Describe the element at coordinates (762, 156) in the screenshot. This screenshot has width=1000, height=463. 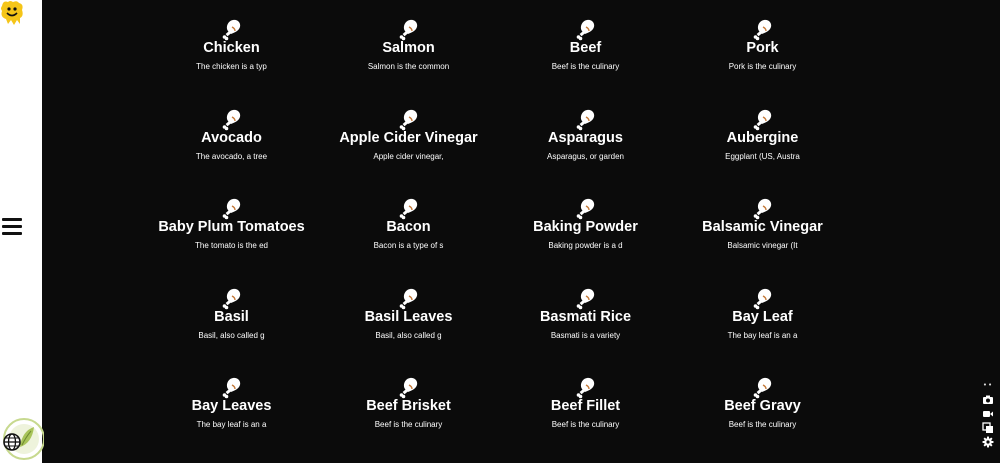
I see `ingredient-description: Eggplant (US, Austra` at that location.